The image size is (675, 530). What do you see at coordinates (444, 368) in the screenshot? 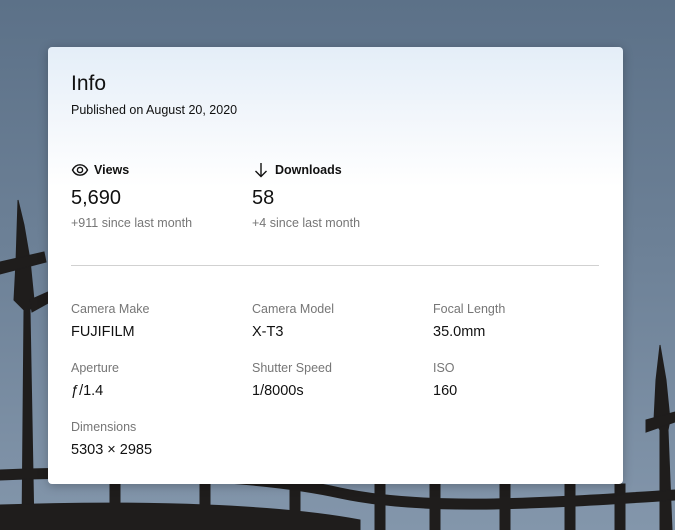
I see `iso-label: ISO` at bounding box center [444, 368].